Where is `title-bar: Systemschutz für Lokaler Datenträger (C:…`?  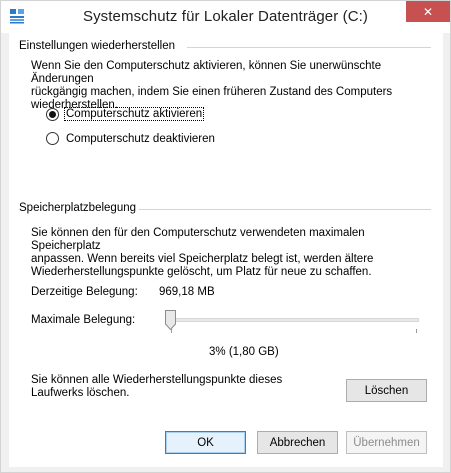
title-bar: Systemschutz für Lokaler Datenträger (C:… is located at coordinates (225, 17).